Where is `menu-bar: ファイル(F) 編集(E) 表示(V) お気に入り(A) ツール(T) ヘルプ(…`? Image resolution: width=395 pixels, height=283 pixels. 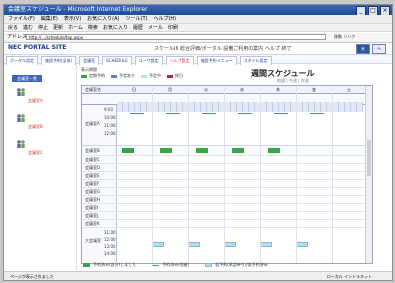
menu-bar: ファイル(F) 編集(E) 表示(V) お気に入り(A) ツール(T) ヘルプ(… is located at coordinates (198, 19).